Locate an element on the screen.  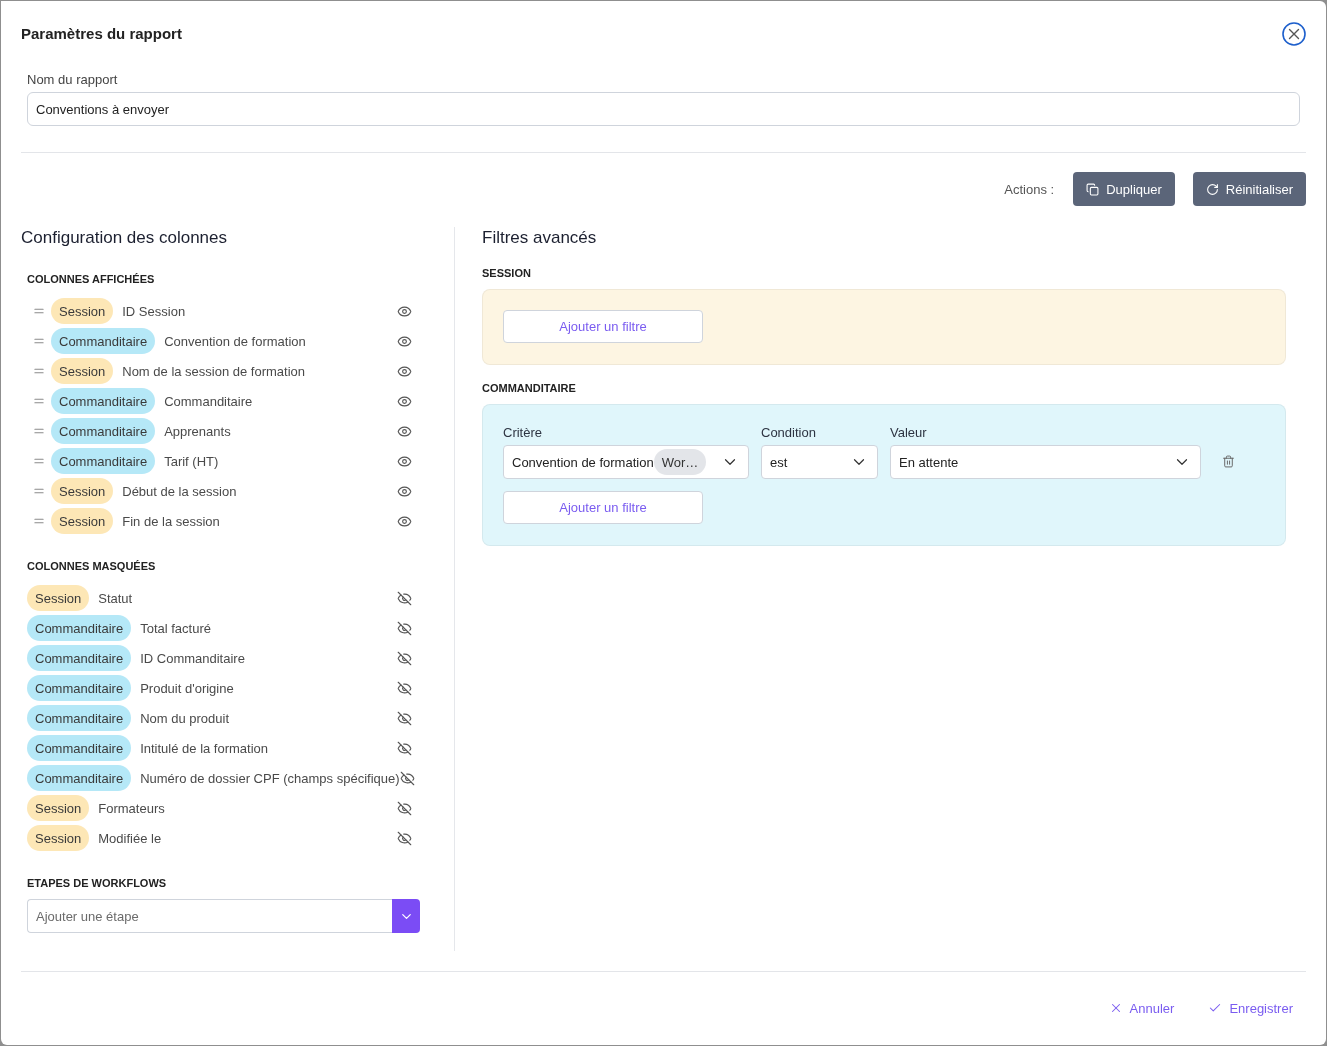
section-heading: COLONNES AFFICHÉES is located at coordinates (91, 279).